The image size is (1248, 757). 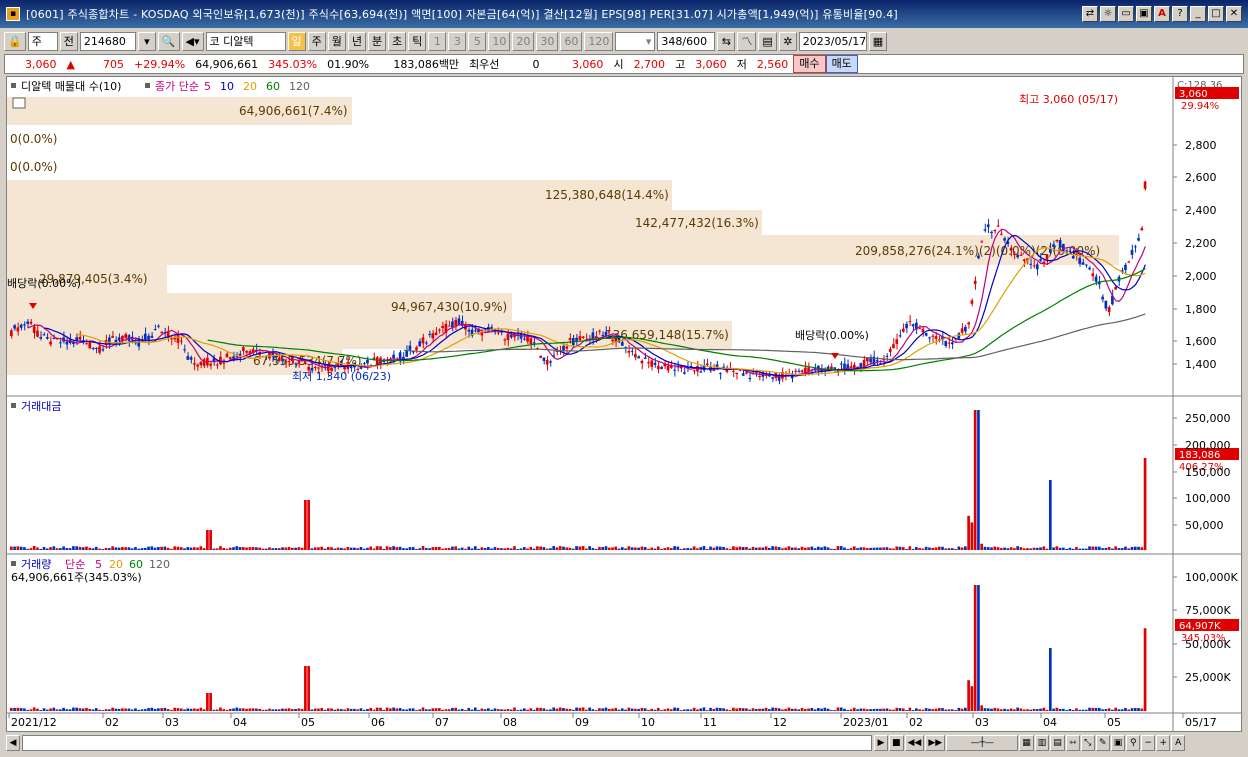 What do you see at coordinates (146, 41) in the screenshot?
I see `code-dropdown-icon: ▾` at bounding box center [146, 41].